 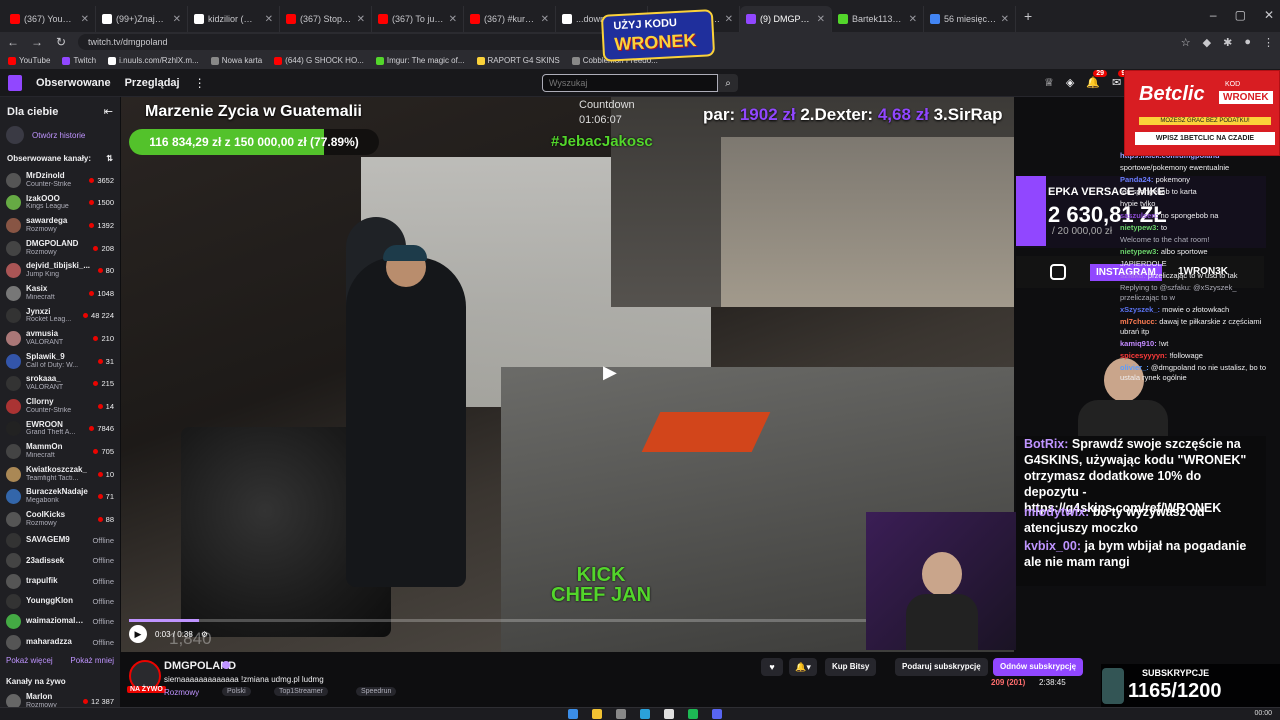 I want to click on minimize-icon: –, so click(x=1213, y=15).